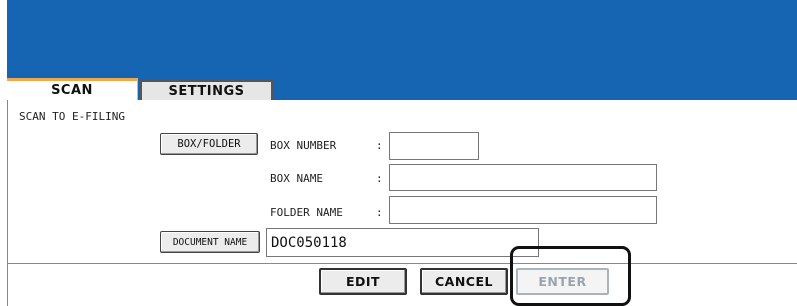 The width and height of the screenshot is (797, 306). I want to click on tab-settings: SETTINGS, so click(206, 90).